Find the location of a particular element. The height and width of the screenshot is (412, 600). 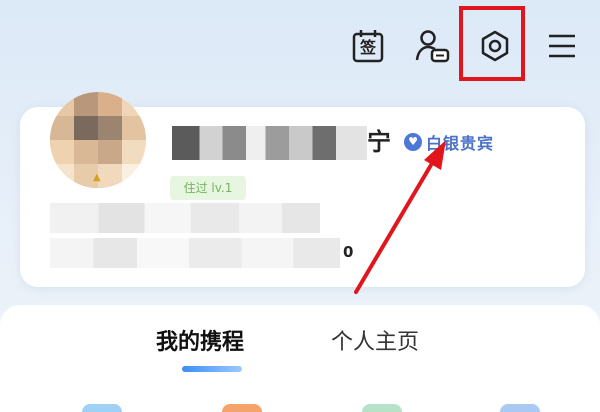

calendar-glyph: 签 is located at coordinates (367, 47).